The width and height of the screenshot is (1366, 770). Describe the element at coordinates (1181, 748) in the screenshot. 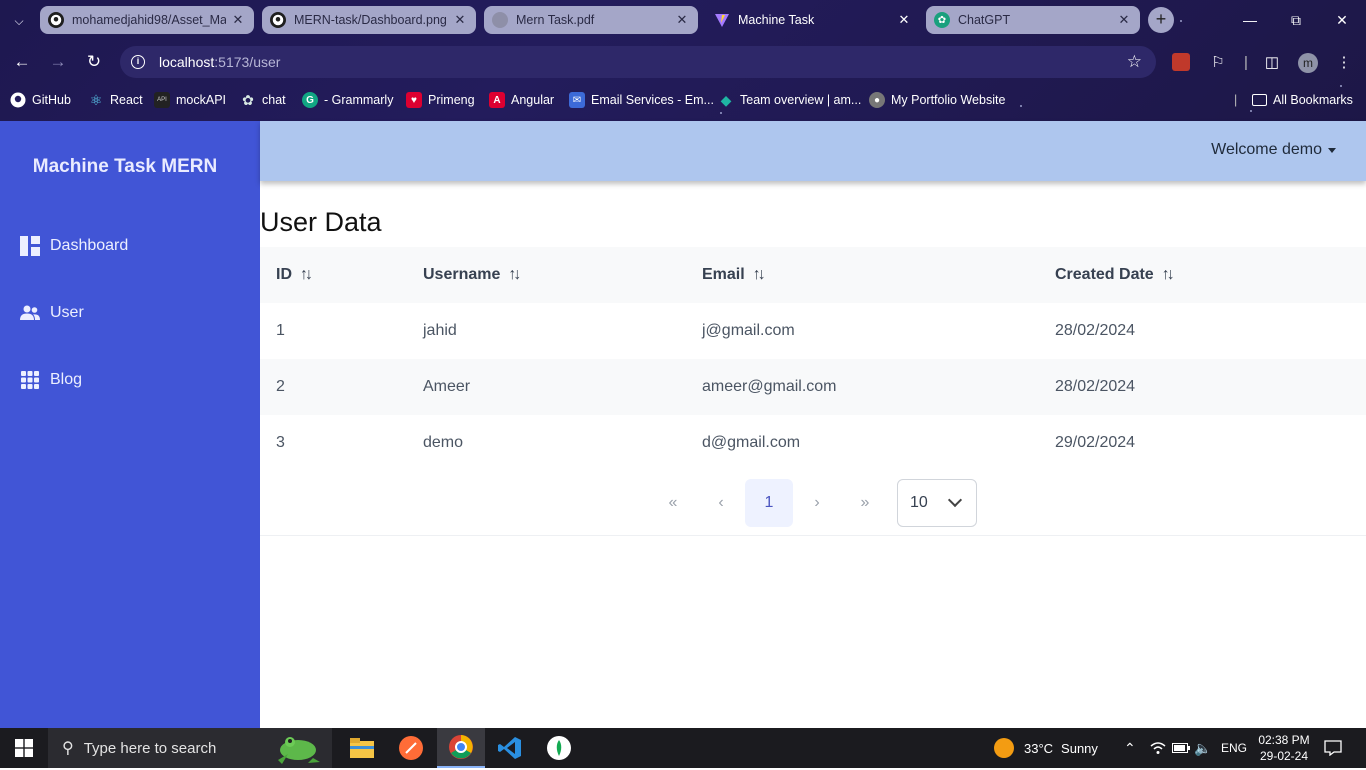

I see `battery-icon` at that location.